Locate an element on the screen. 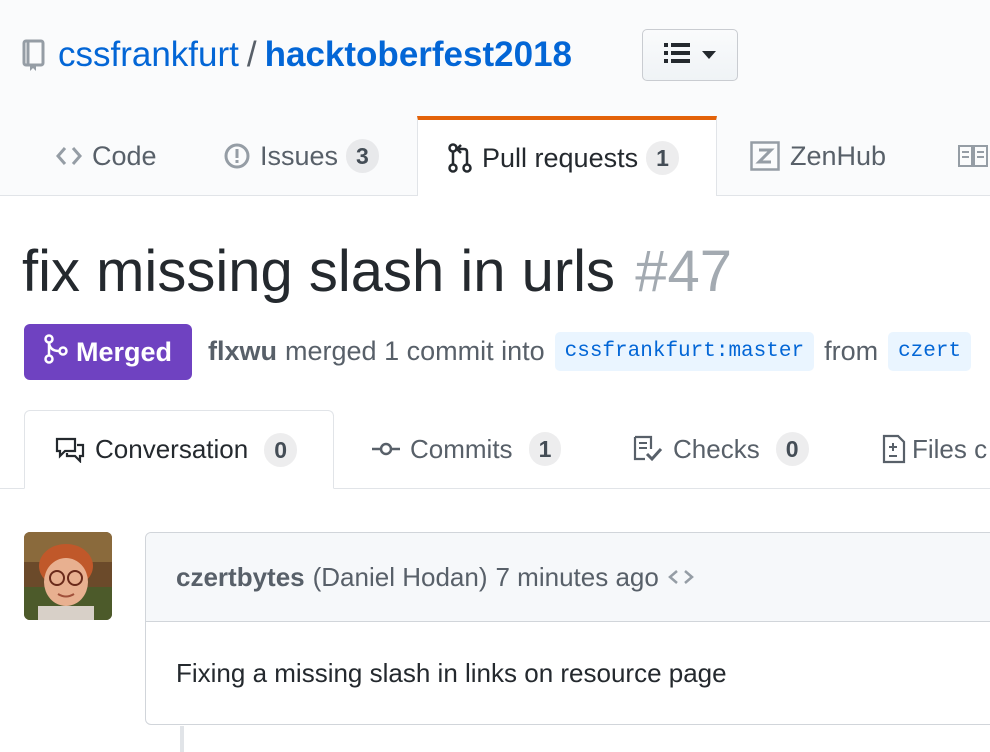 Image resolution: width=990 pixels, height=752 pixels. tab-checks: Checks 0 is located at coordinates (721, 449).